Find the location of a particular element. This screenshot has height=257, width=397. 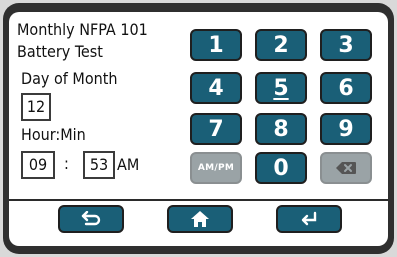

home-button is located at coordinates (200, 219).